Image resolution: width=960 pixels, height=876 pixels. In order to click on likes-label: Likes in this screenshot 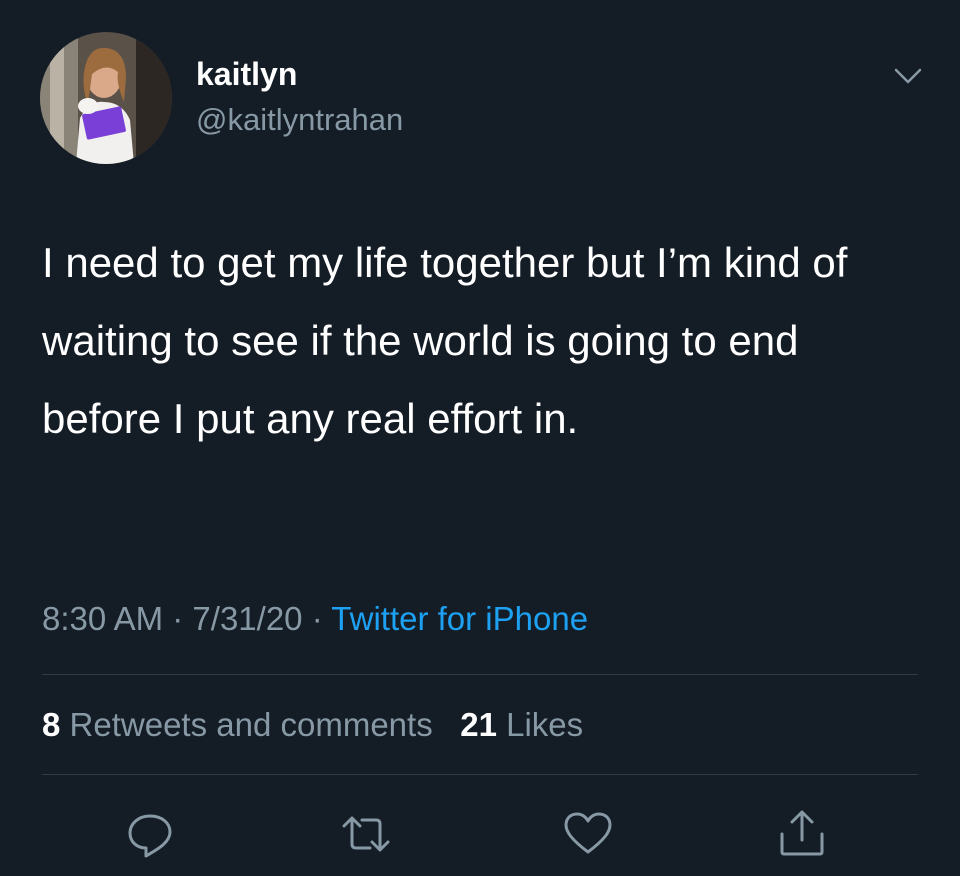, I will do `click(545, 724)`.